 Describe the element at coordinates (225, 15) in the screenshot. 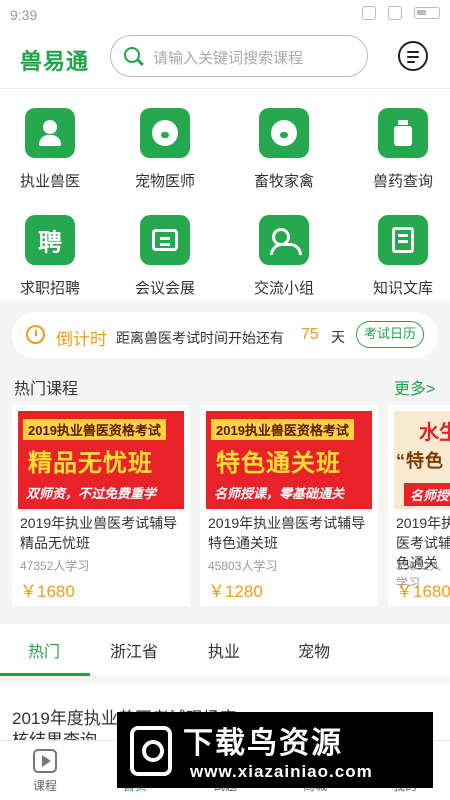

I see `status-bar: 9:39` at that location.